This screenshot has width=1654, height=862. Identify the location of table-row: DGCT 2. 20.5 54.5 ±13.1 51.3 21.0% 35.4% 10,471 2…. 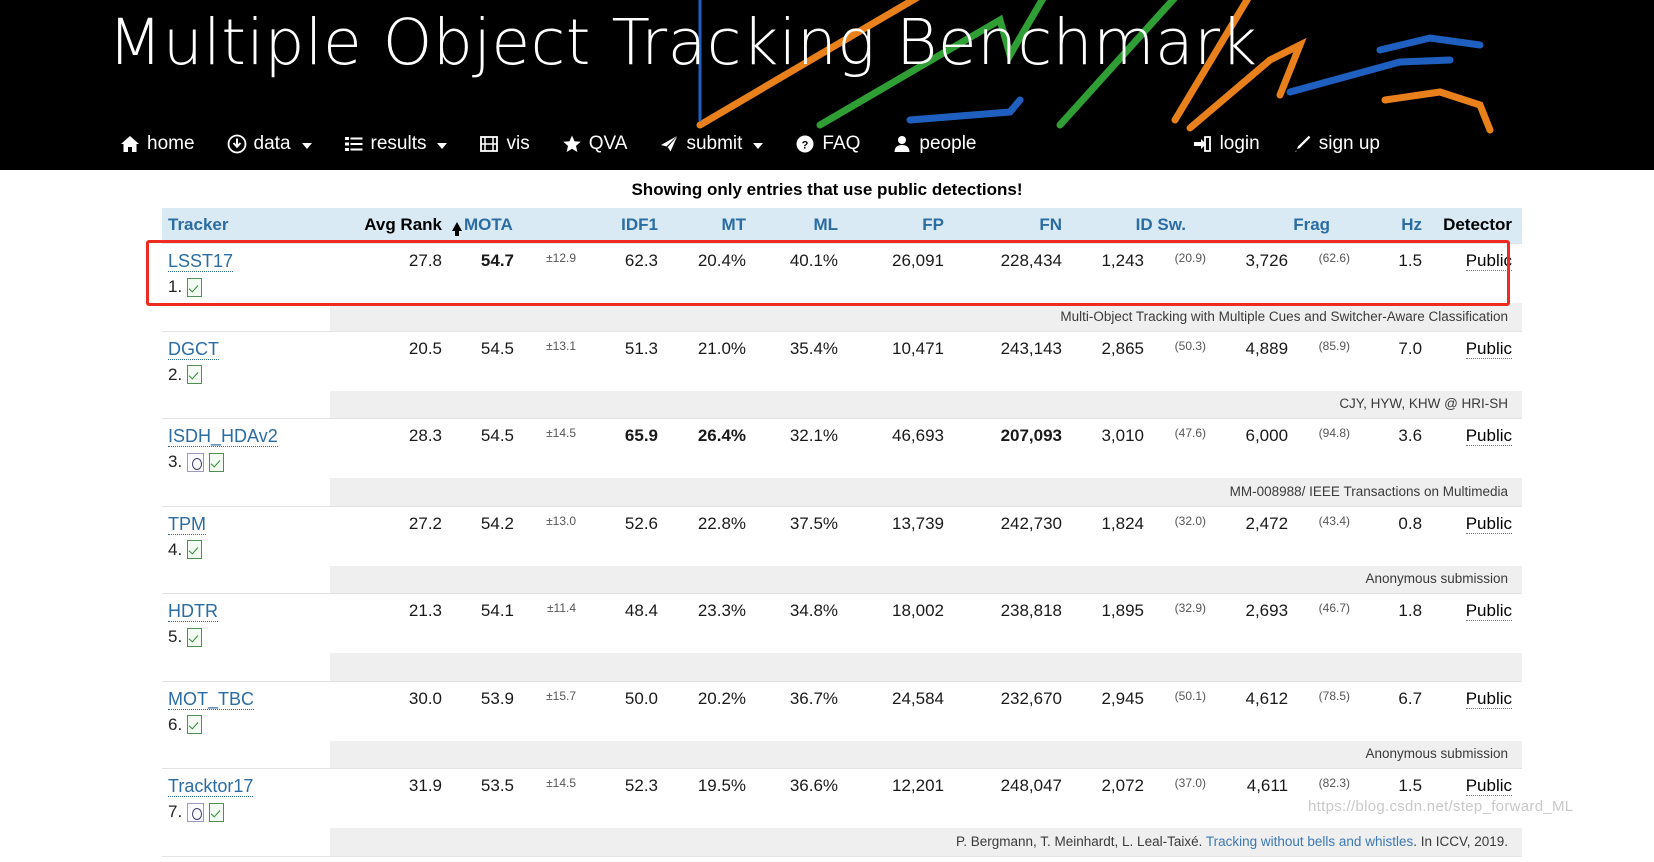
(842, 360).